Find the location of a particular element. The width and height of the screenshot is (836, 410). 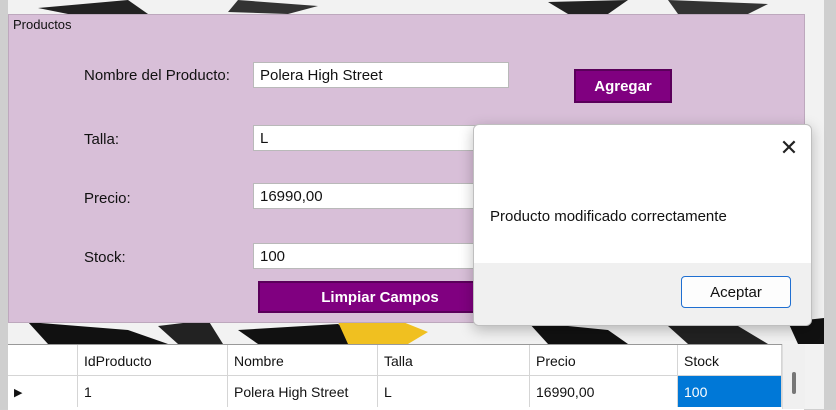

nombre-label: Nombre del Producto: is located at coordinates (157, 75).